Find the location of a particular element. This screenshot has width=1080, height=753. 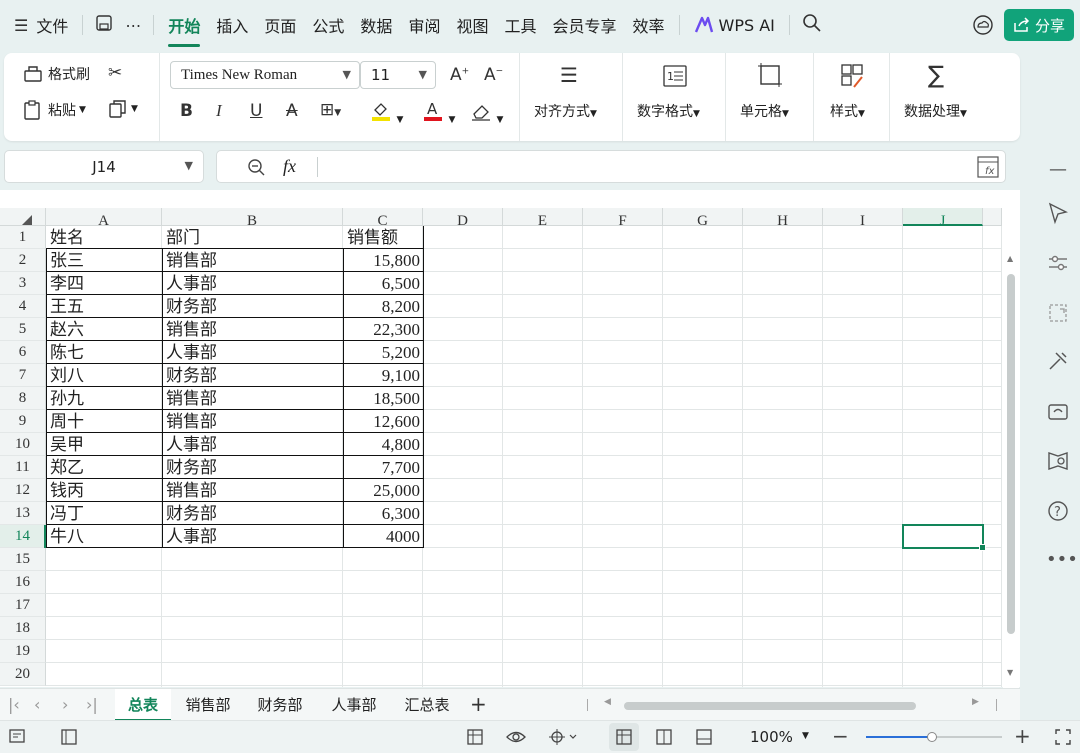

row-header-18: 18 is located at coordinates (23, 628).